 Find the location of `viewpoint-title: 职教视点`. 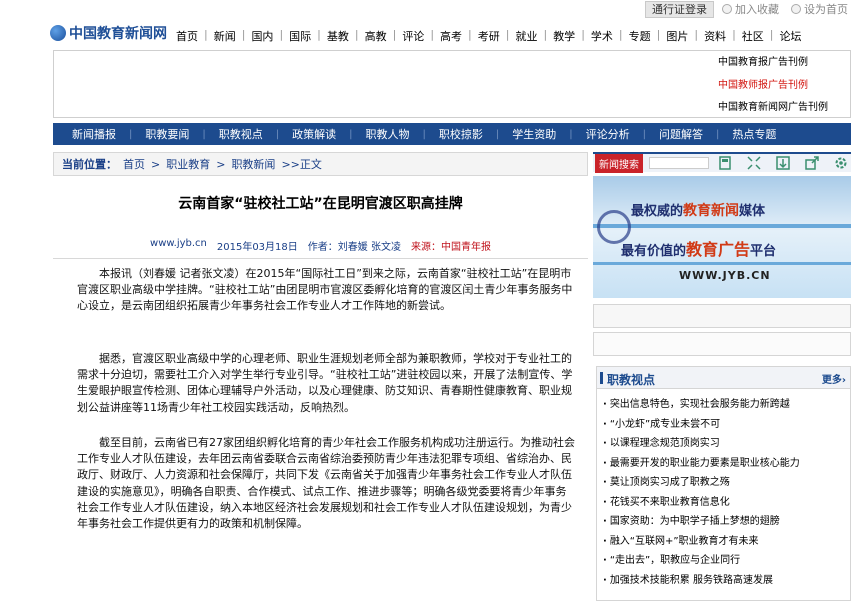

viewpoint-title: 职教视点 is located at coordinates (631, 380).